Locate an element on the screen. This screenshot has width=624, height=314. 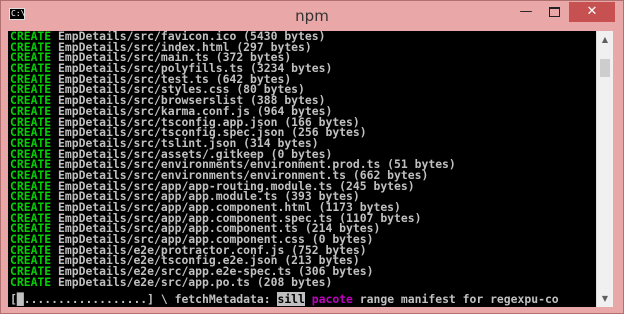
log-message: range manifest for regexpu-co is located at coordinates (455, 299).